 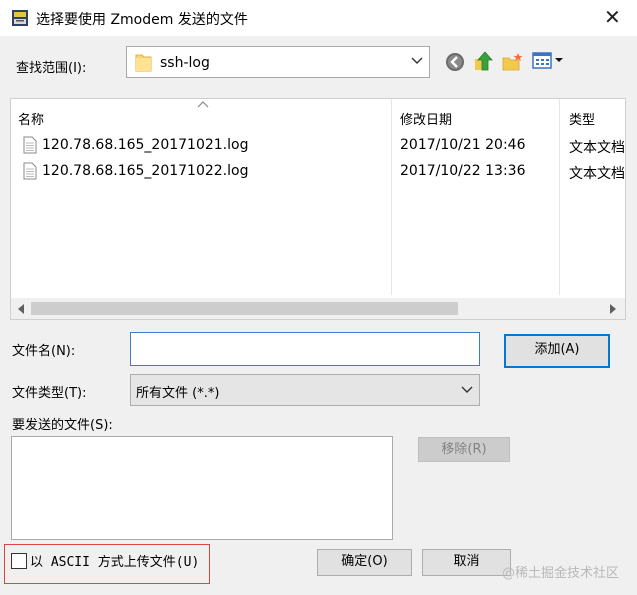 I want to click on watermark: @稀土掘金技术社区, so click(x=561, y=573).